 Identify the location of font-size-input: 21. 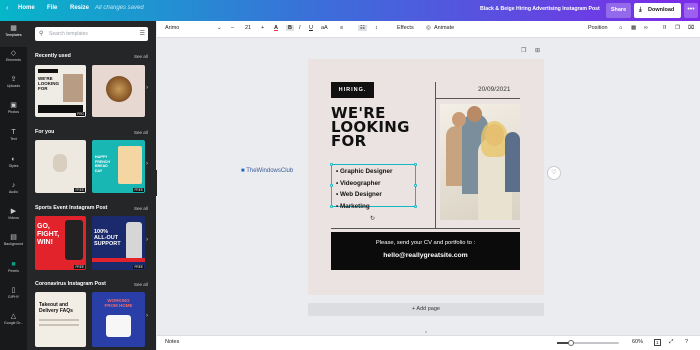
(248, 28).